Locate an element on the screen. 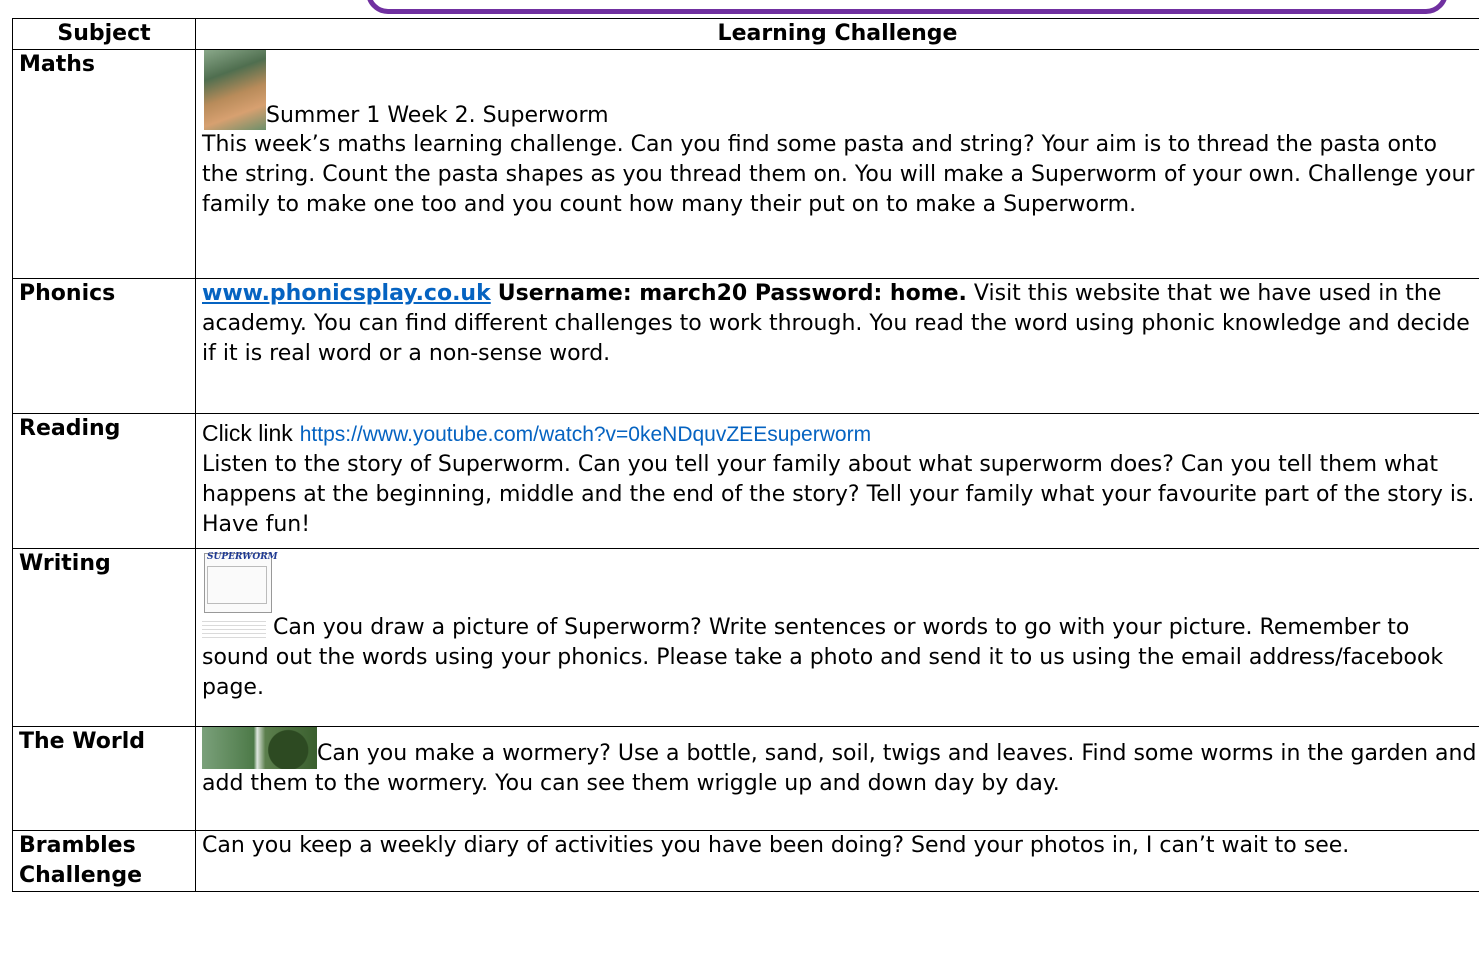 The image size is (1479, 960). header-learning-challenge: Learning Challenge is located at coordinates (837, 34).